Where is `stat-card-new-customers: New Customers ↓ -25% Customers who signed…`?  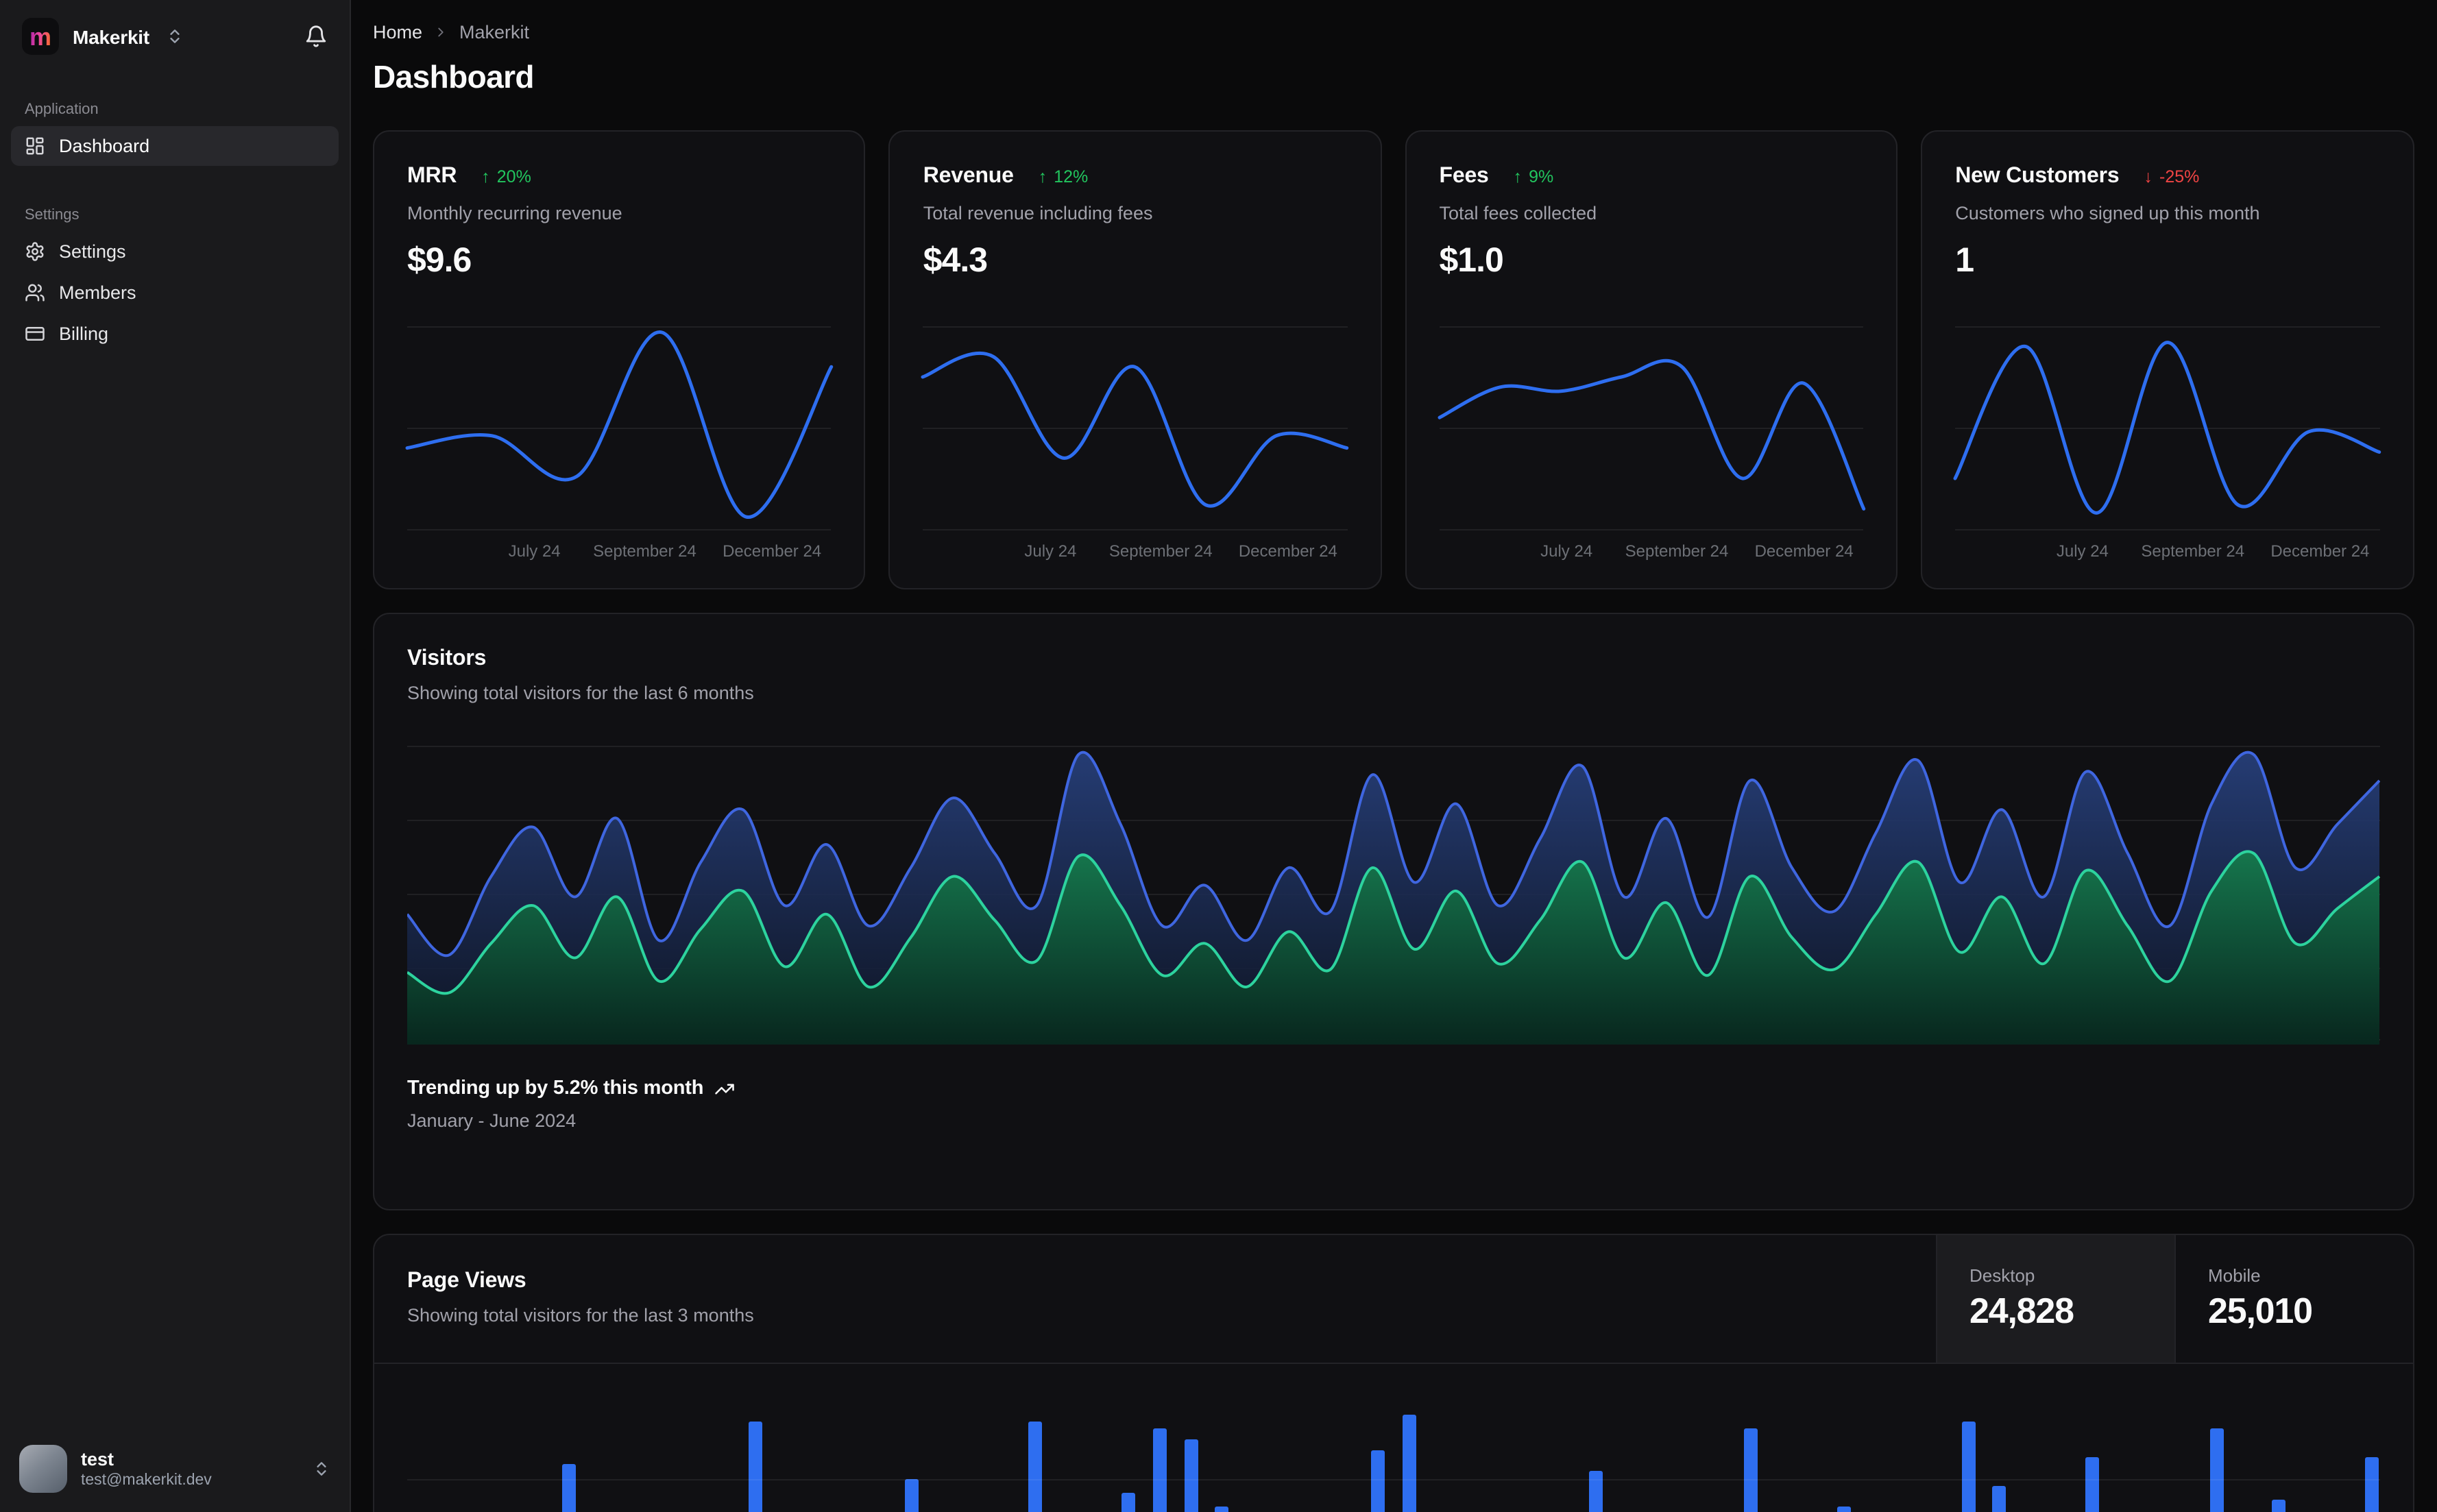 stat-card-new-customers: New Customers ↓ -25% Customers who signed… is located at coordinates (2167, 359).